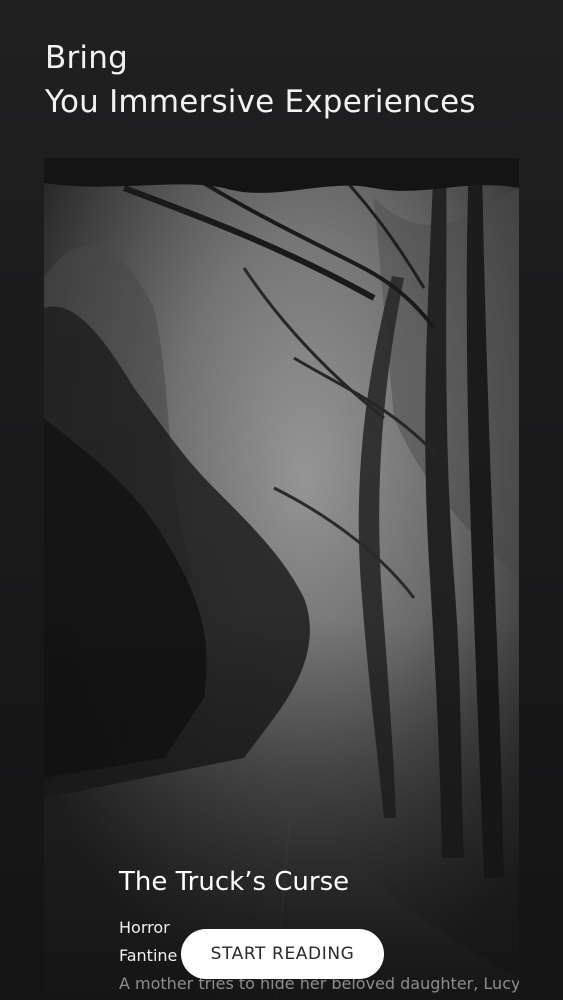  Describe the element at coordinates (260, 102) in the screenshot. I see `headline-line-2: You Immersive Experiences` at that location.